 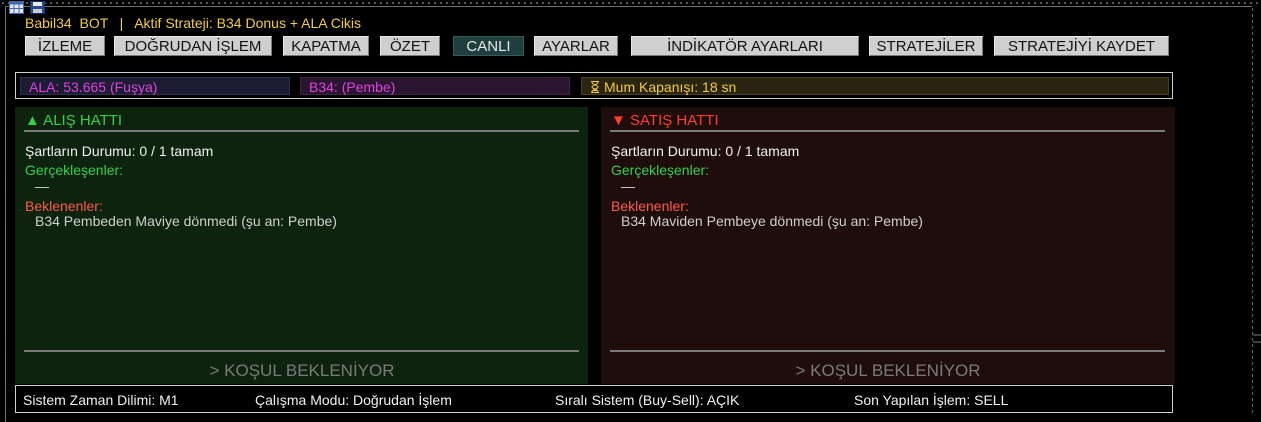 I want to click on hourglass-icon, so click(x=595, y=87).